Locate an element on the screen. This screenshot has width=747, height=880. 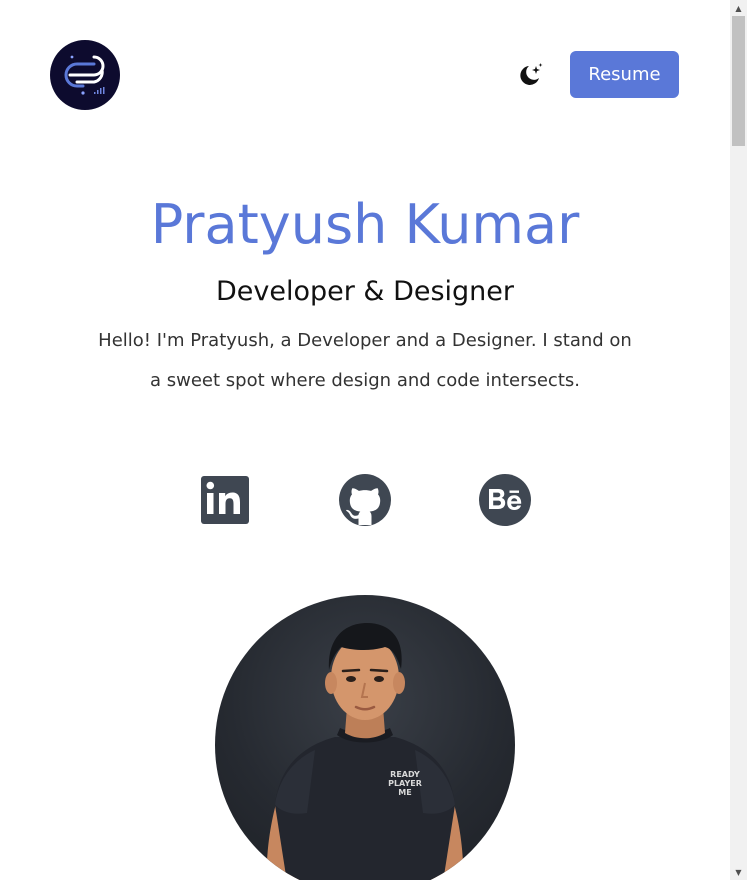
shirt-text-3: ME is located at coordinates (404, 792).